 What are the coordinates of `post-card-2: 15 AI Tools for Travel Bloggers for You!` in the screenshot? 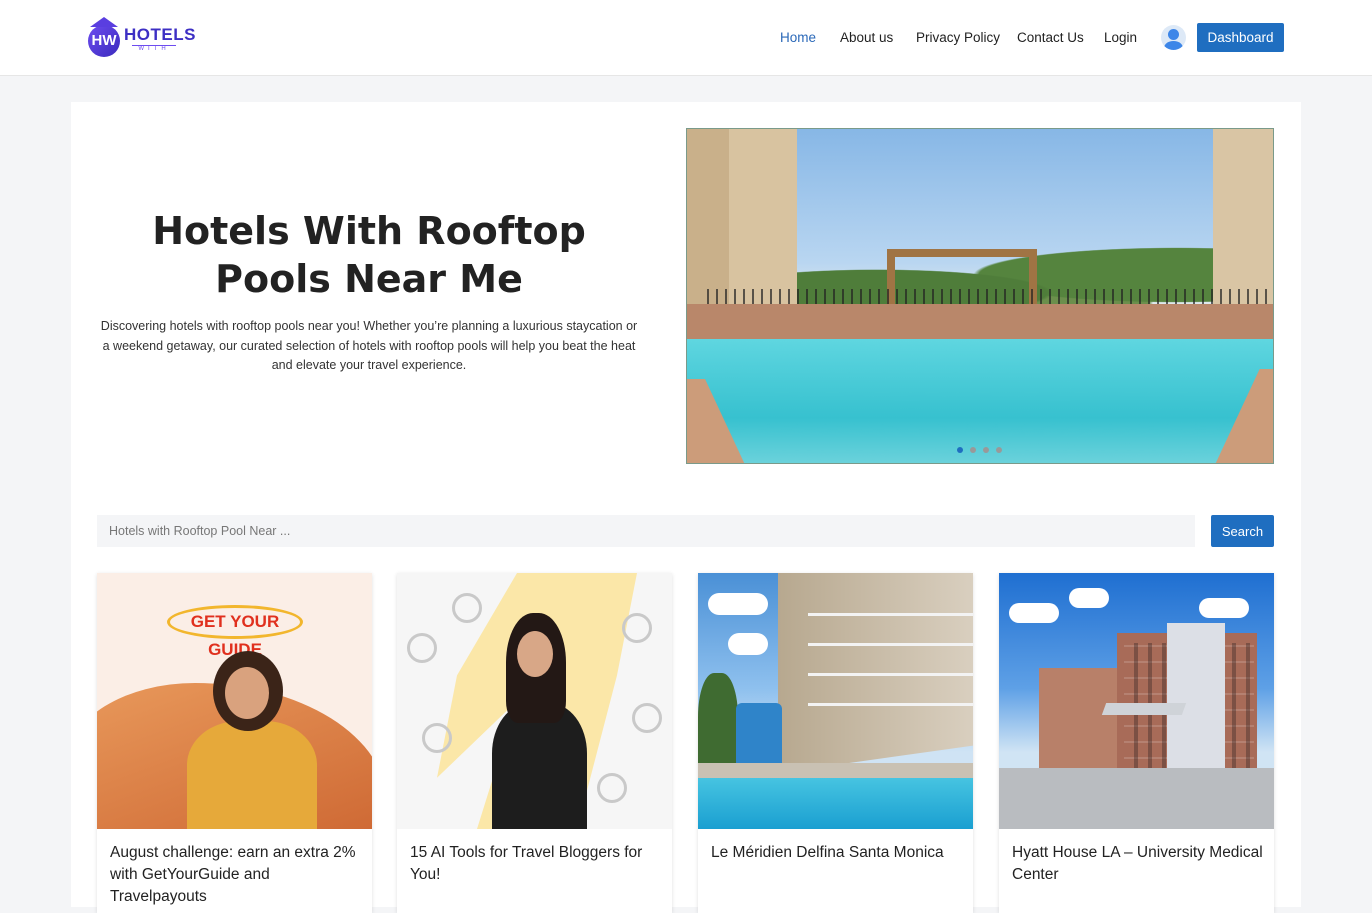 It's located at (534, 743).